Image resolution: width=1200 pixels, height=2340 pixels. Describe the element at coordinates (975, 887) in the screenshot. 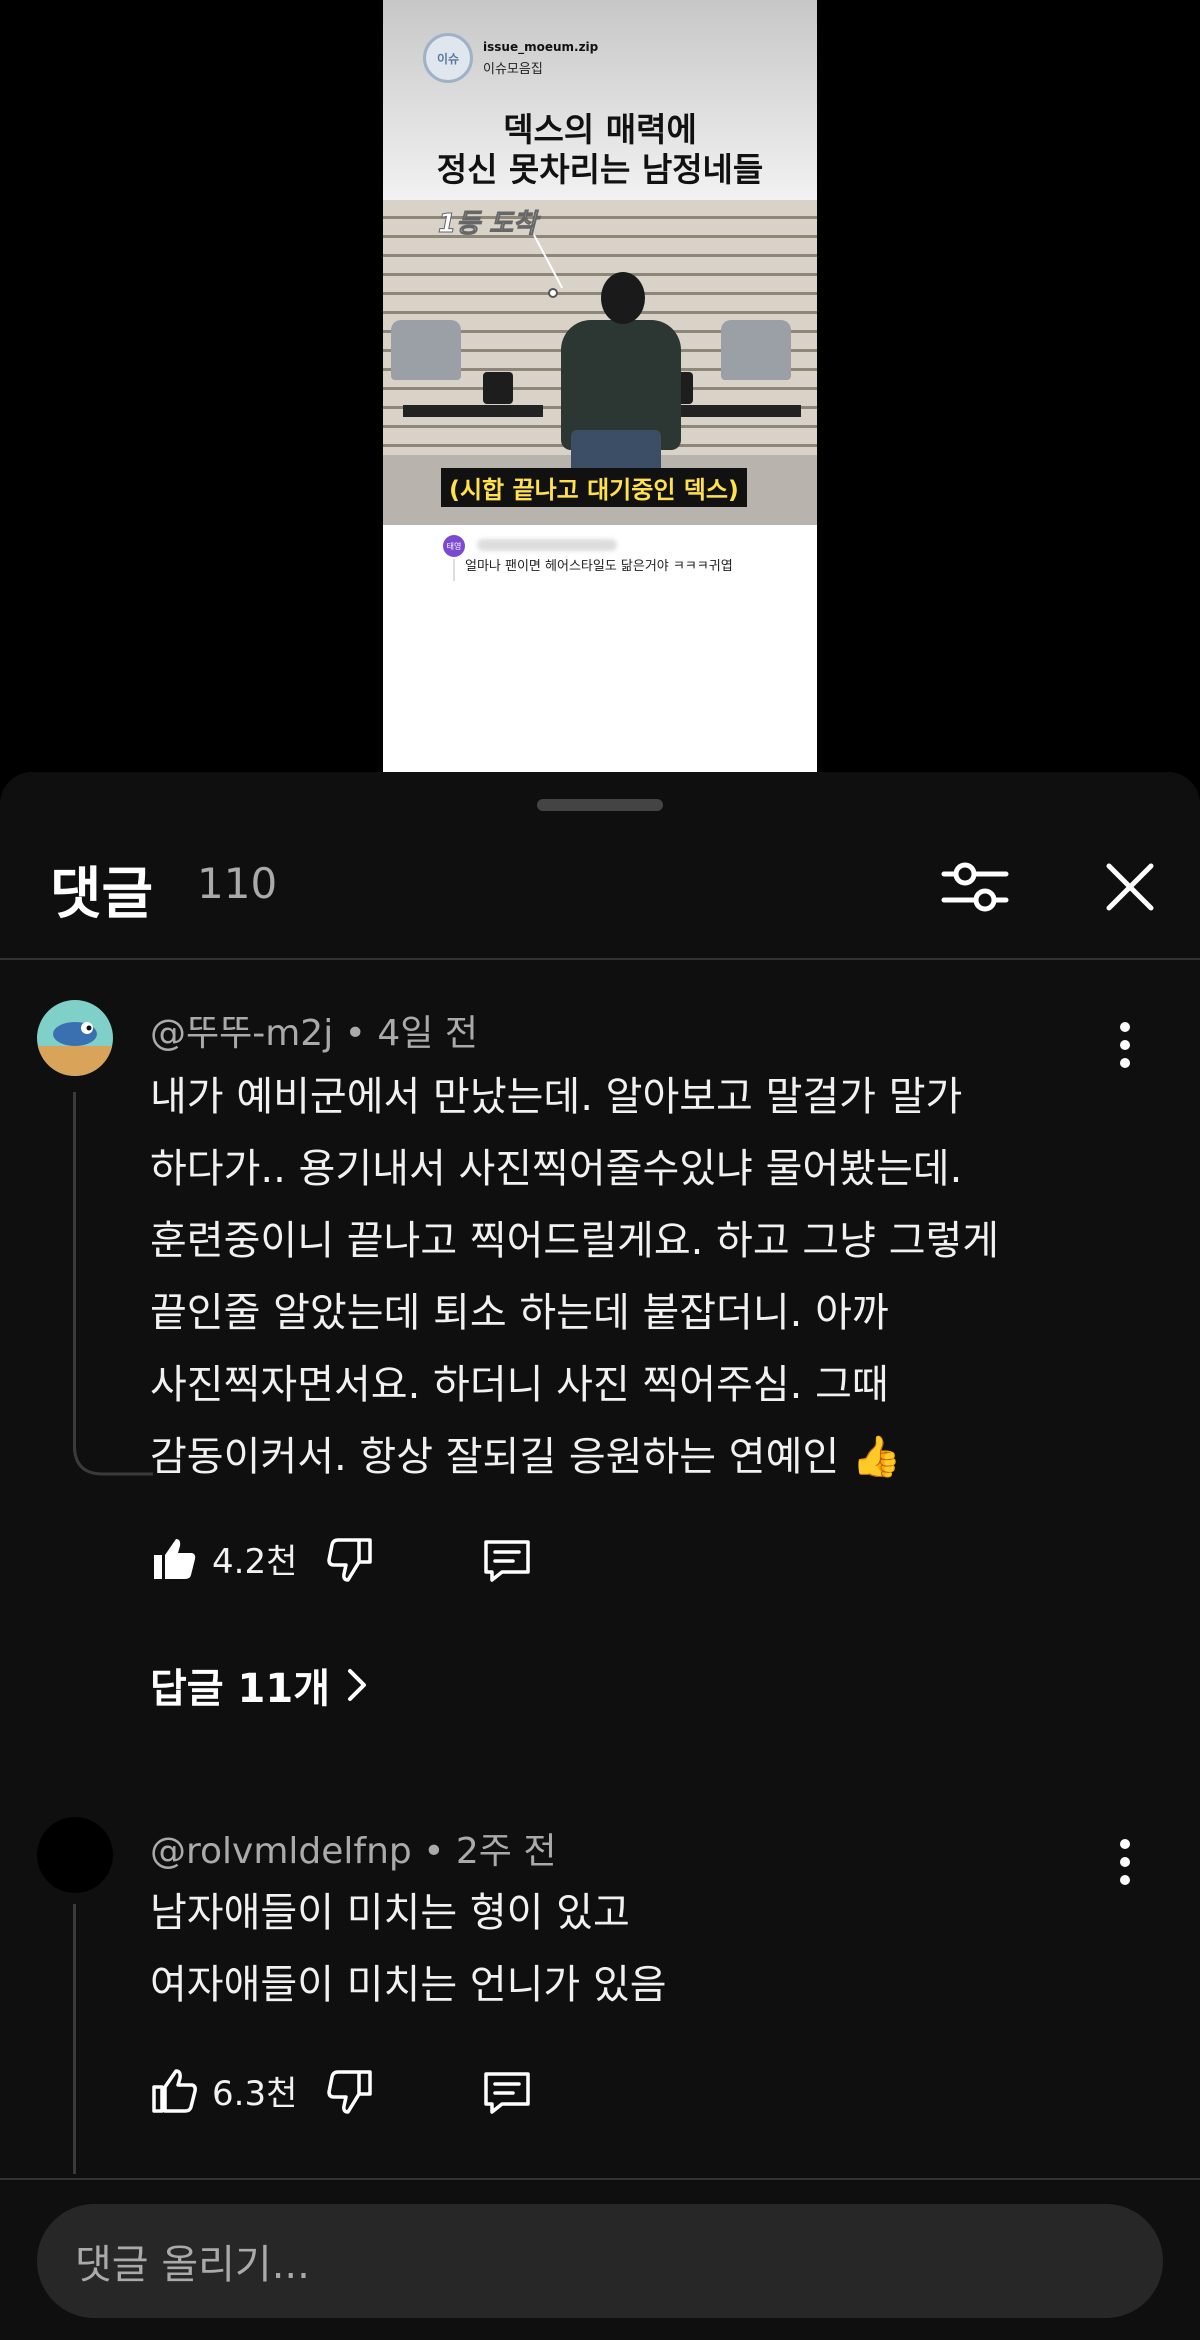

I see `filter-sliders-icon` at that location.